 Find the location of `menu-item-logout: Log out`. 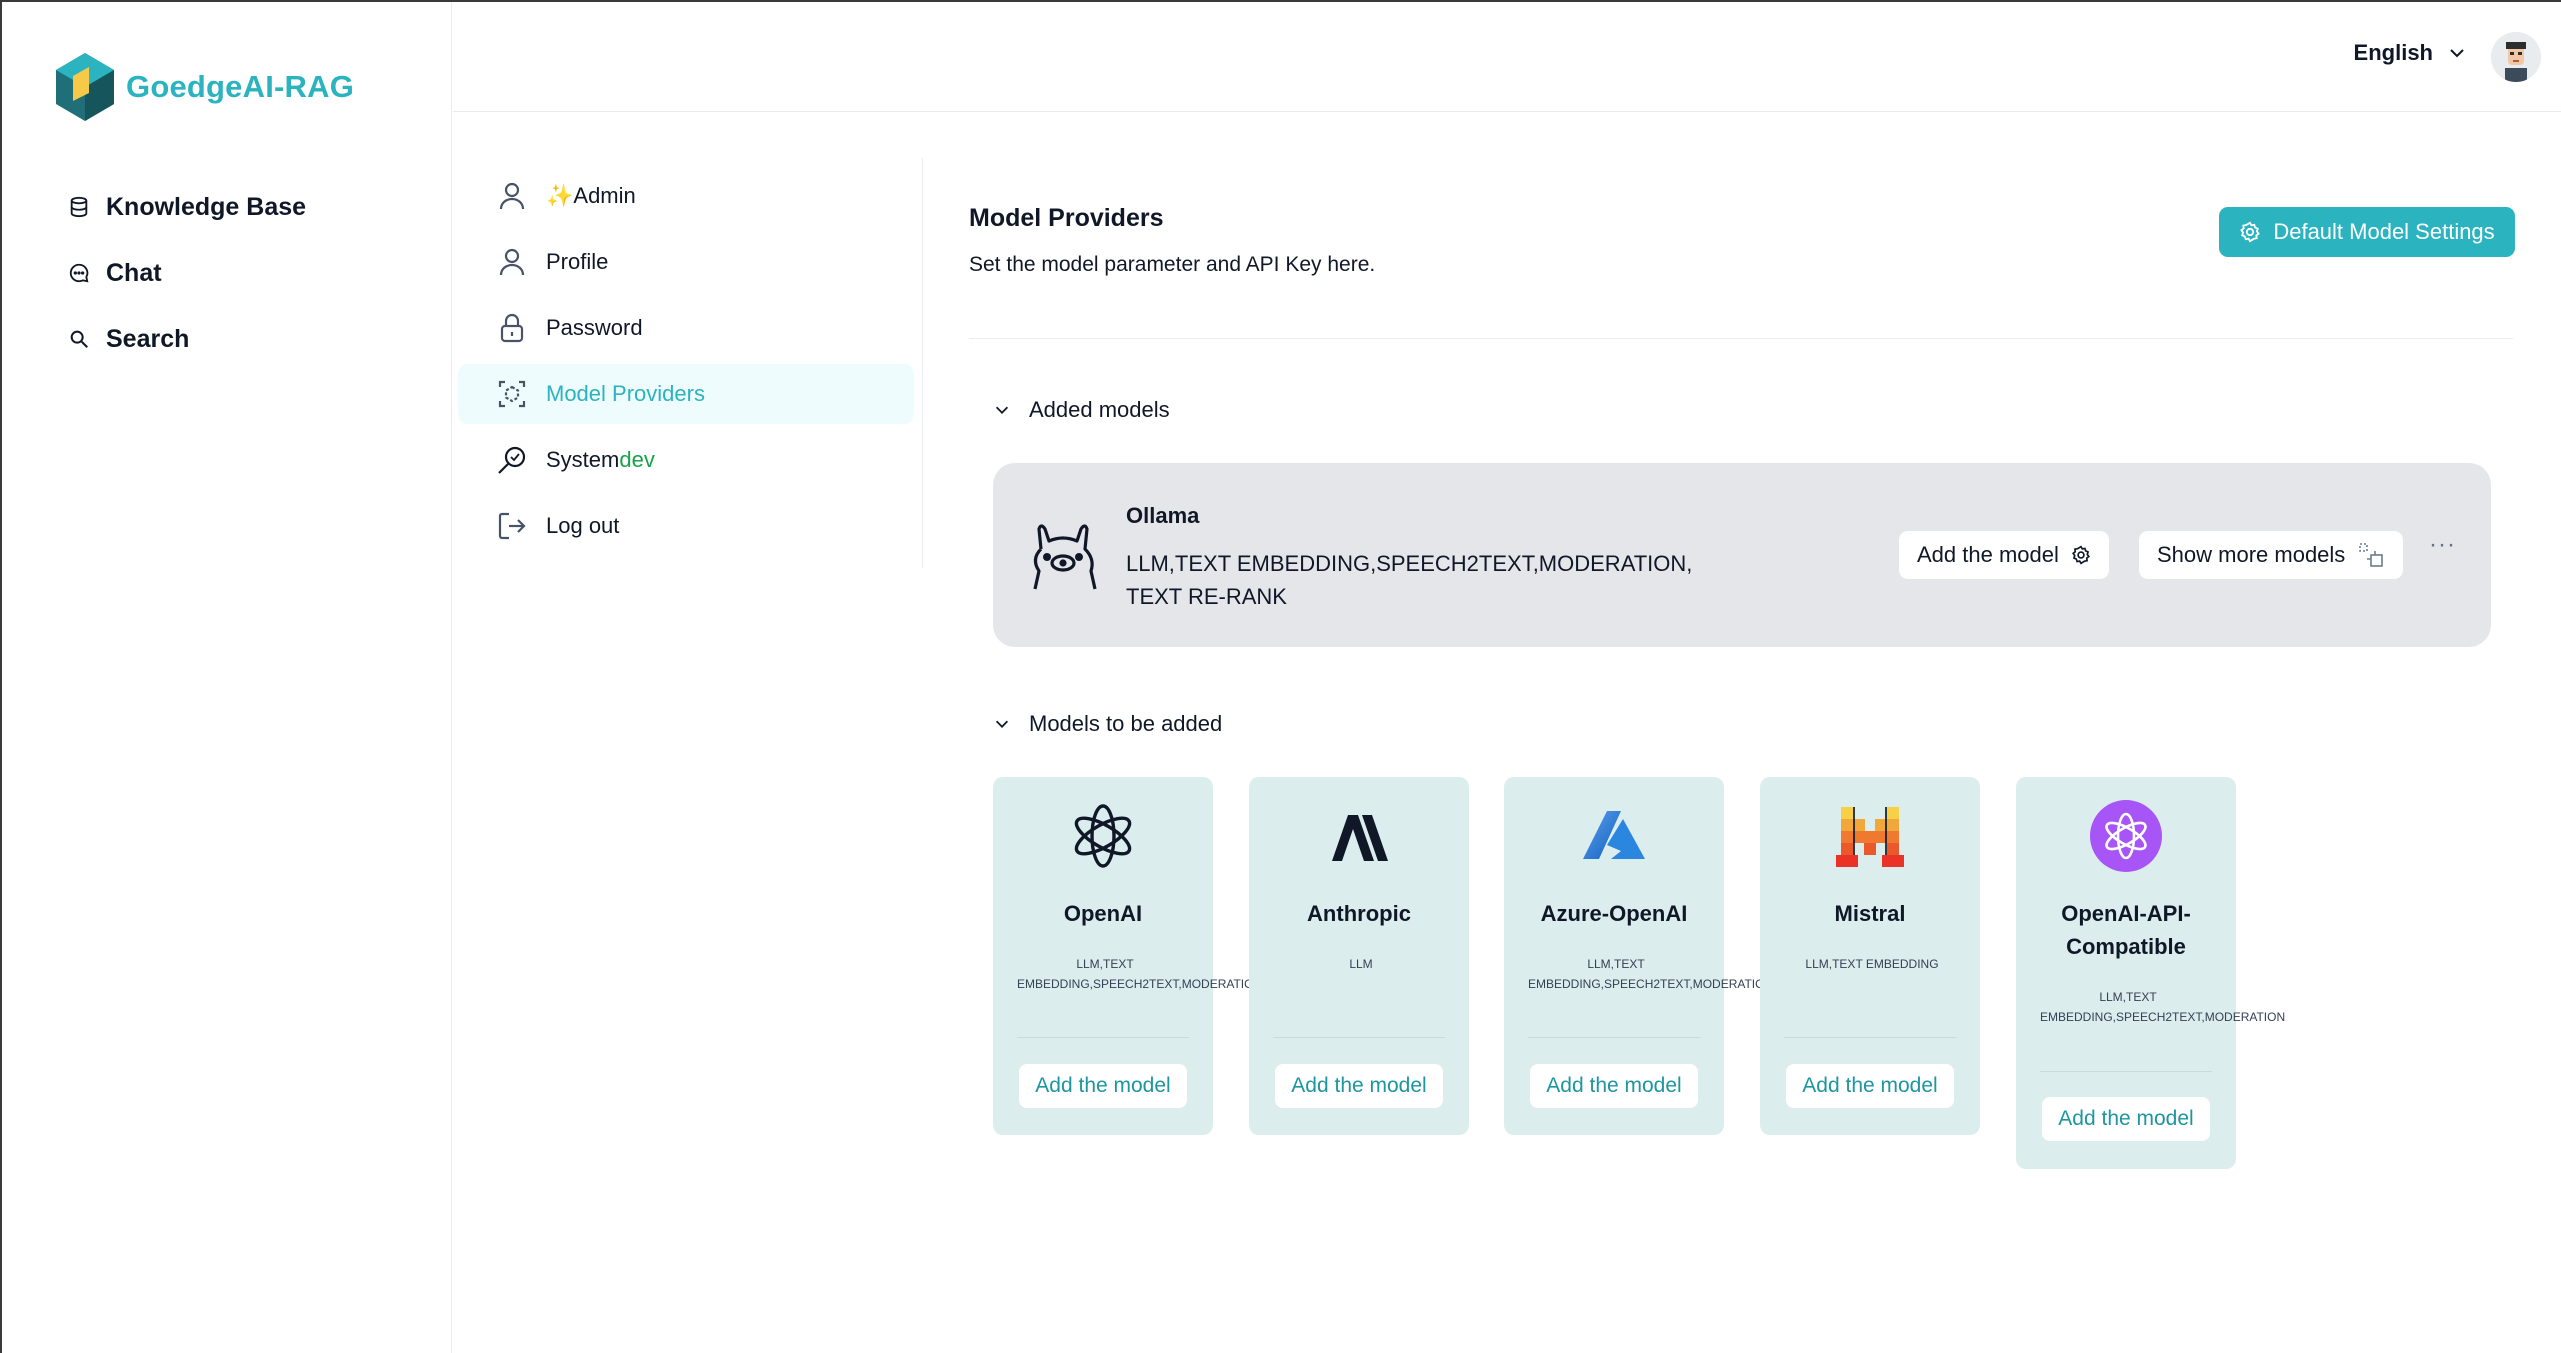

menu-item-logout: Log out is located at coordinates (686, 526).